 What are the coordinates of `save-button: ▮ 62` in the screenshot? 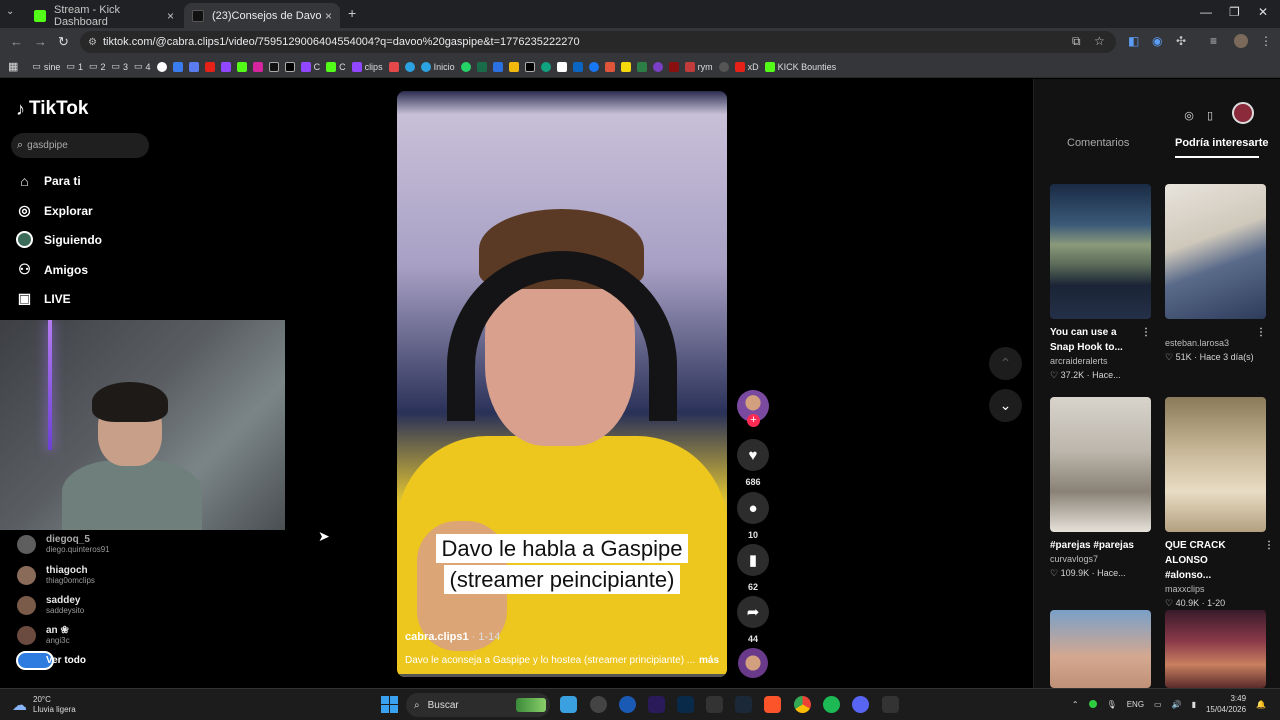 It's located at (753, 568).